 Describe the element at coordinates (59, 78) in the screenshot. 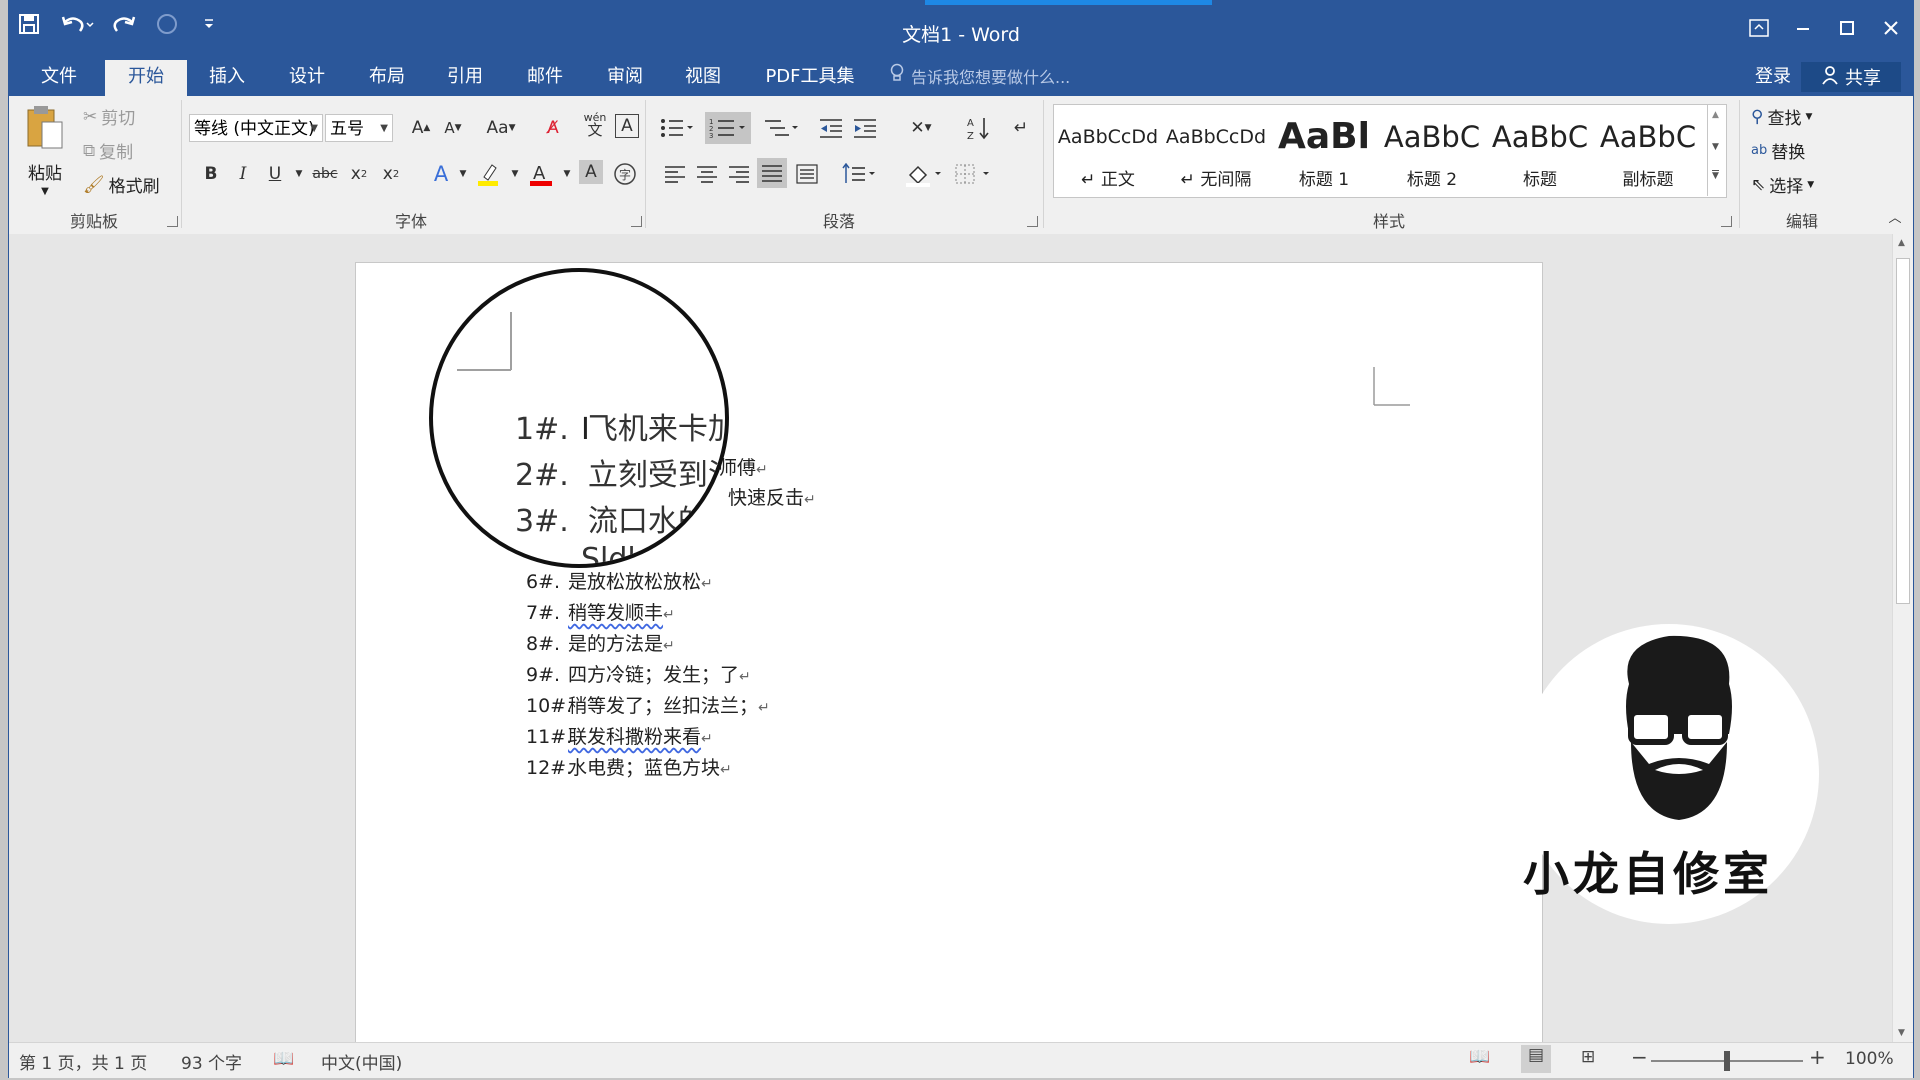

I see `tab-file: 文件` at that location.